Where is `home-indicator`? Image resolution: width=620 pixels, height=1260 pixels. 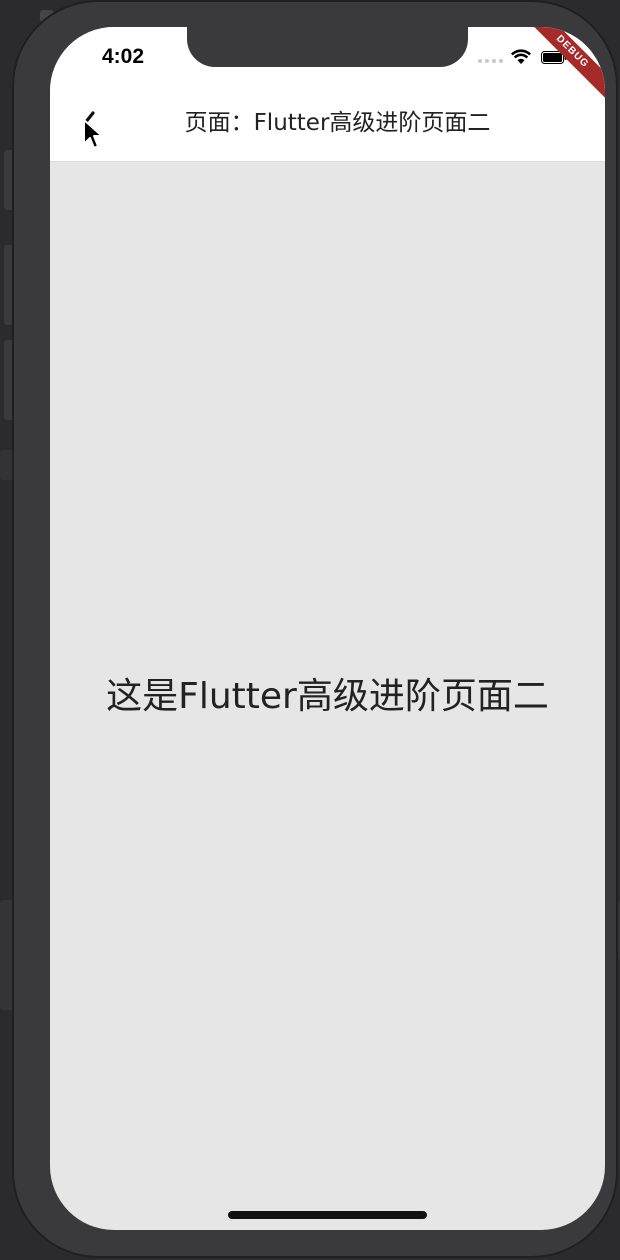 home-indicator is located at coordinates (327, 1215).